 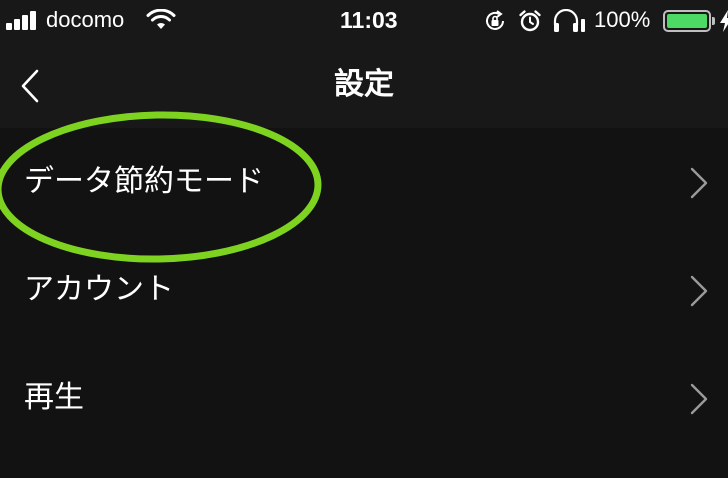 I want to click on status-bar: docomo 11:03 100%, so click(x=364, y=22).